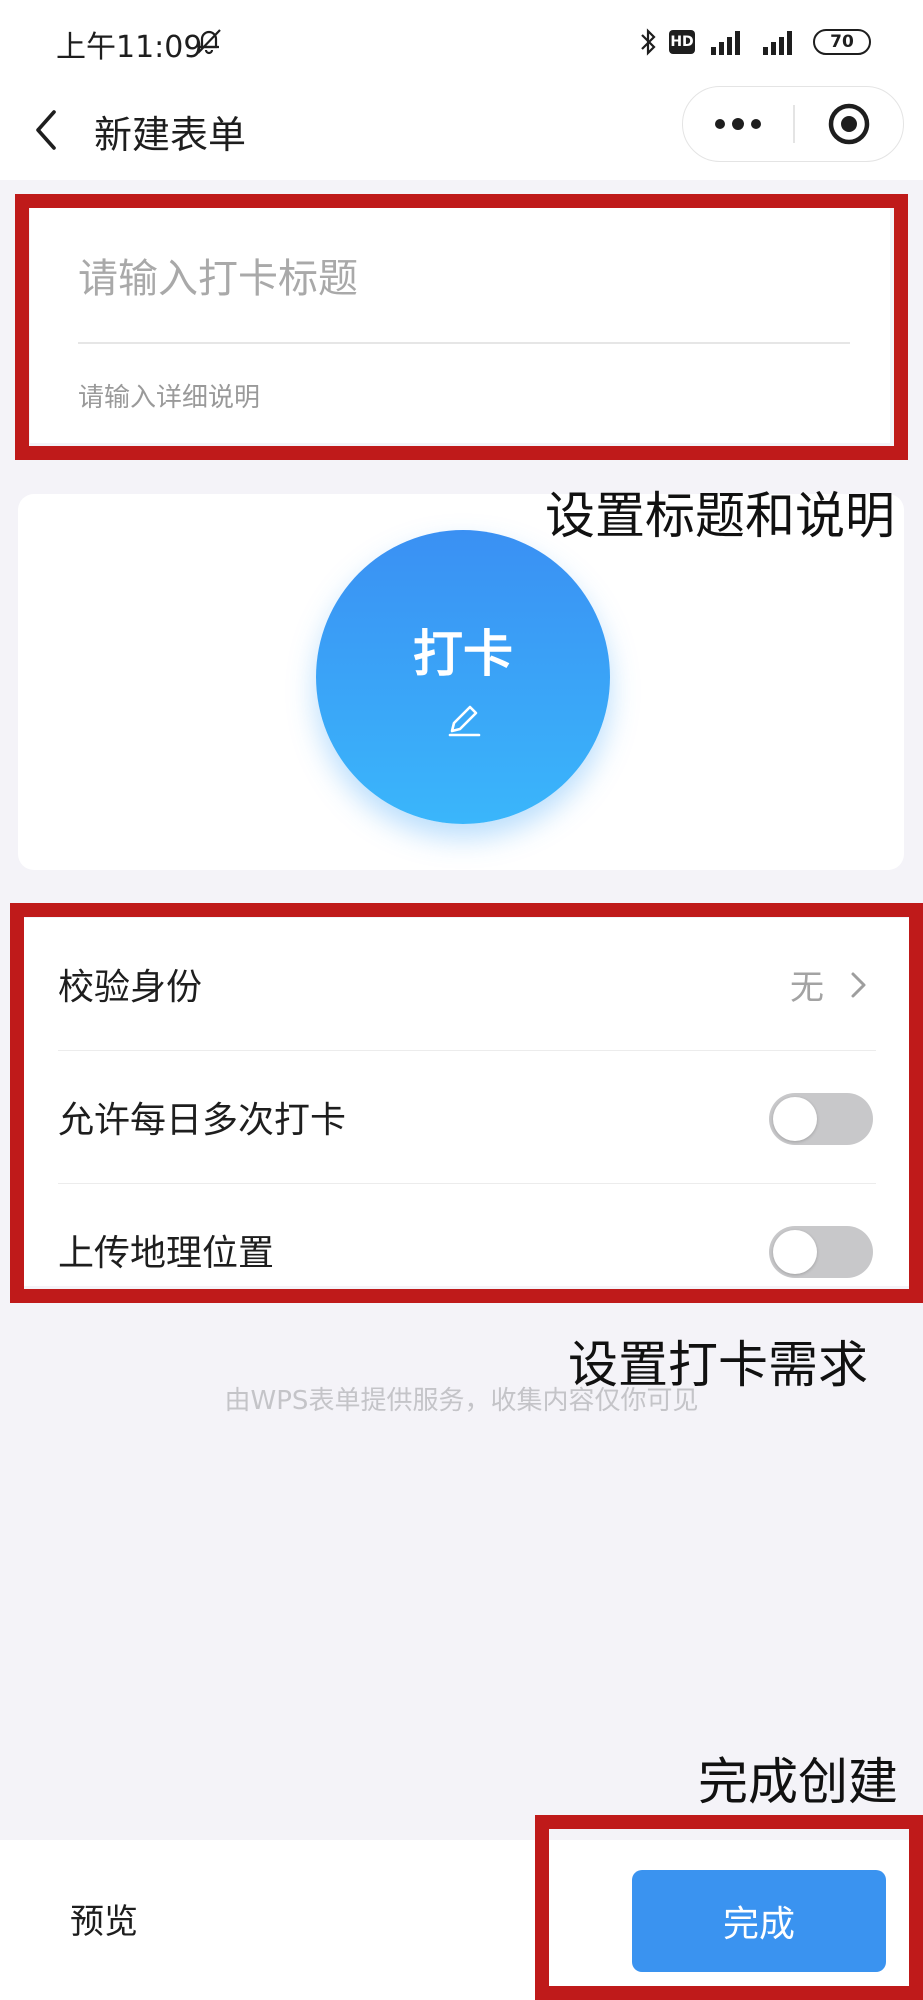 The image size is (923, 2000). What do you see at coordinates (467, 1250) in the screenshot?
I see `setting-row-upload-location: 上传地理位置` at bounding box center [467, 1250].